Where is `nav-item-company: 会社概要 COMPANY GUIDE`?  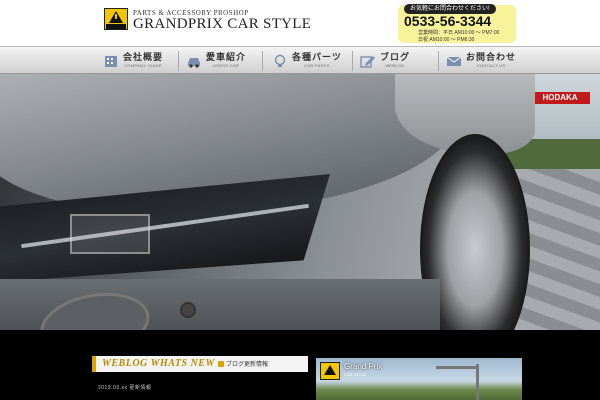
nav-item-company: 会社概要 COMPANY GUIDE is located at coordinates (133, 60).